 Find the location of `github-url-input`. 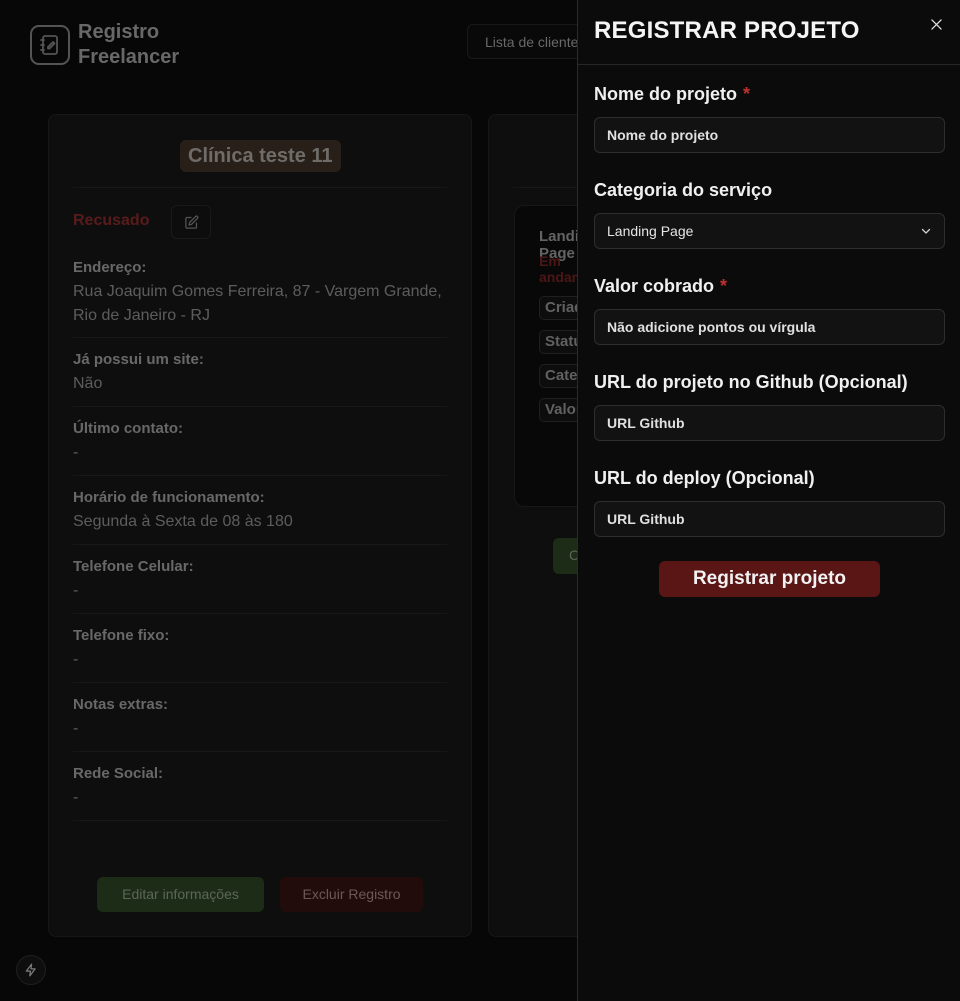

github-url-input is located at coordinates (769, 423).